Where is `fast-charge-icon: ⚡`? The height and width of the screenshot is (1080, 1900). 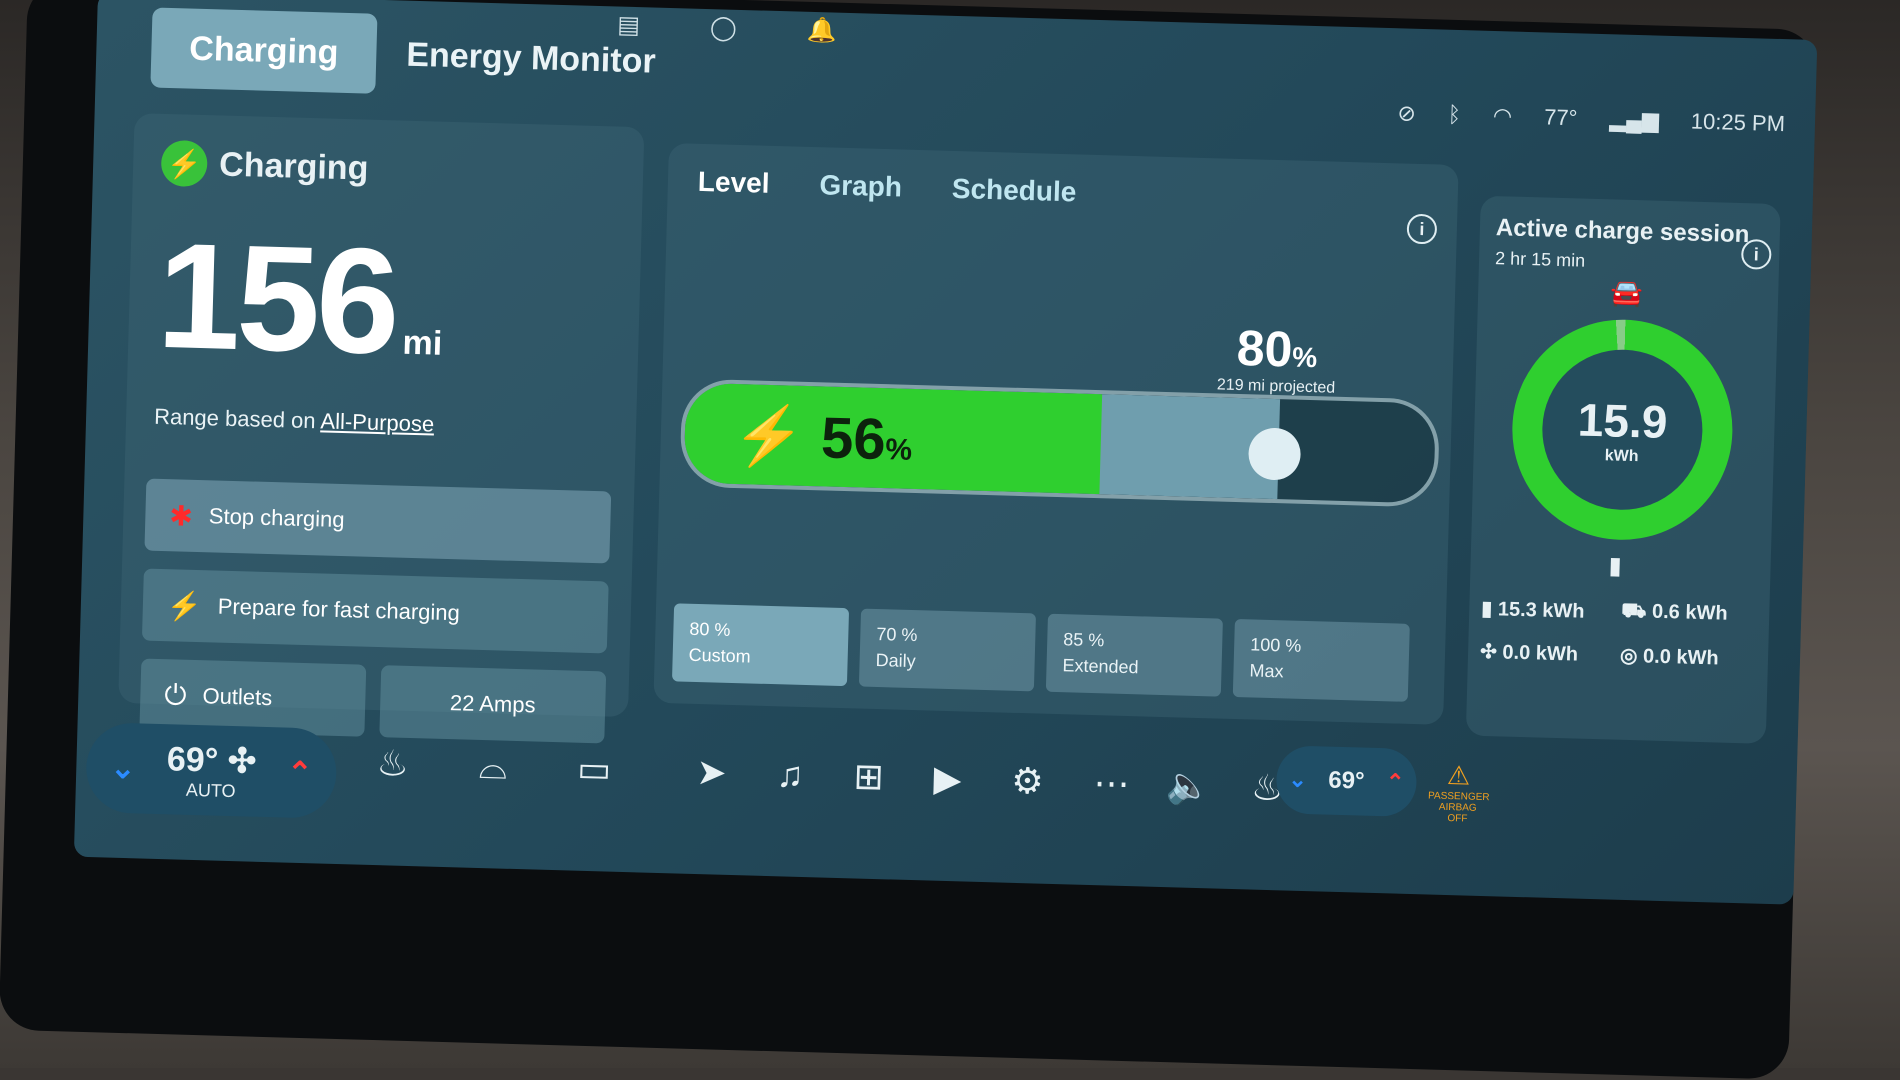
fast-charge-icon: ⚡ is located at coordinates (184, 605).